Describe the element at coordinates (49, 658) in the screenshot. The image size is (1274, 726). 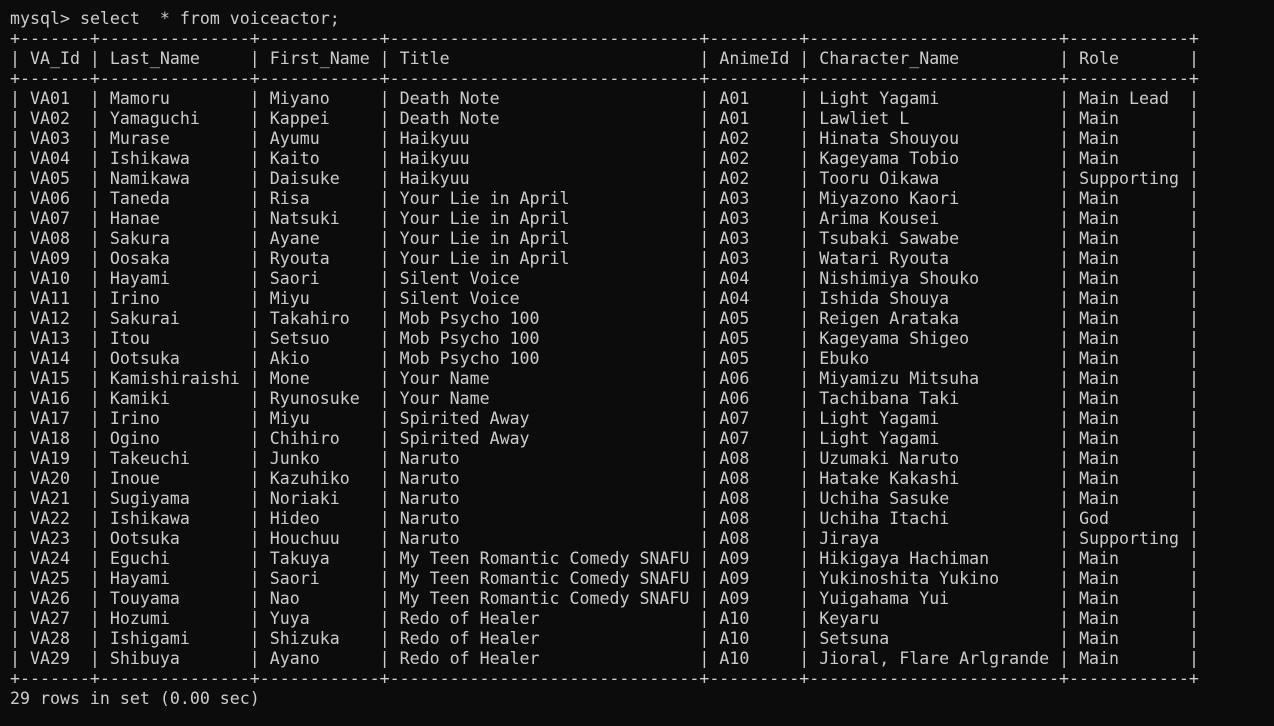
I see `table-cell: VA29` at that location.